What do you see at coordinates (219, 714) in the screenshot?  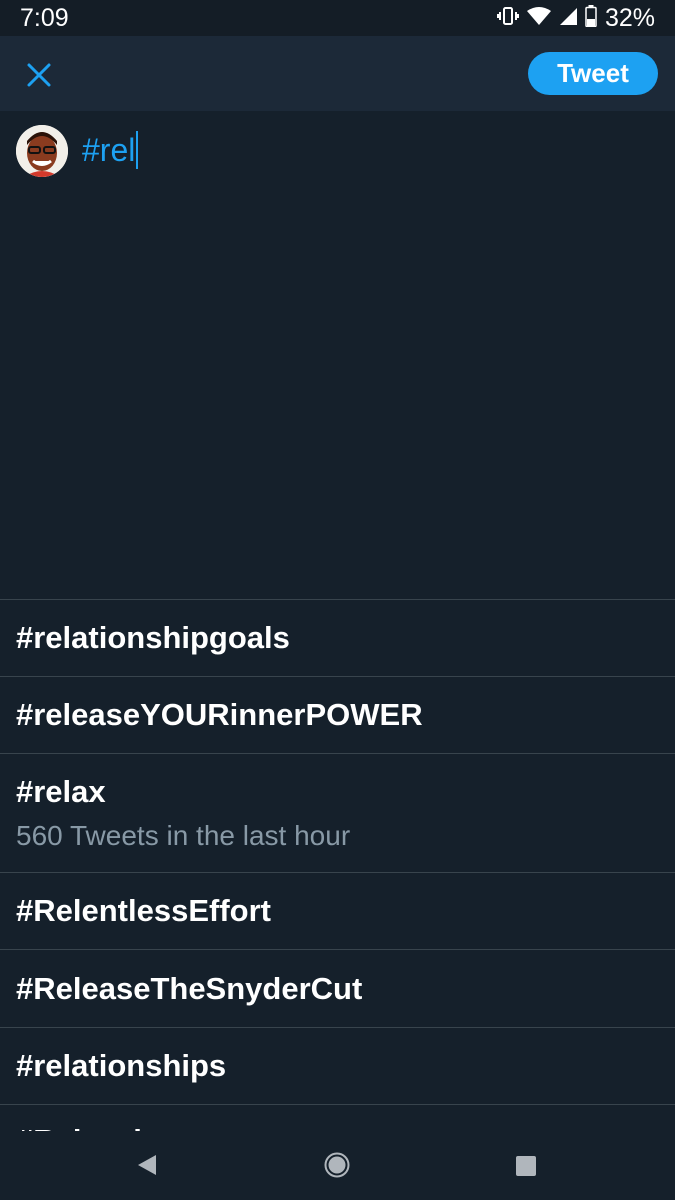 I see `suggestion-tag: #releaseYOURinnerPOWER` at bounding box center [219, 714].